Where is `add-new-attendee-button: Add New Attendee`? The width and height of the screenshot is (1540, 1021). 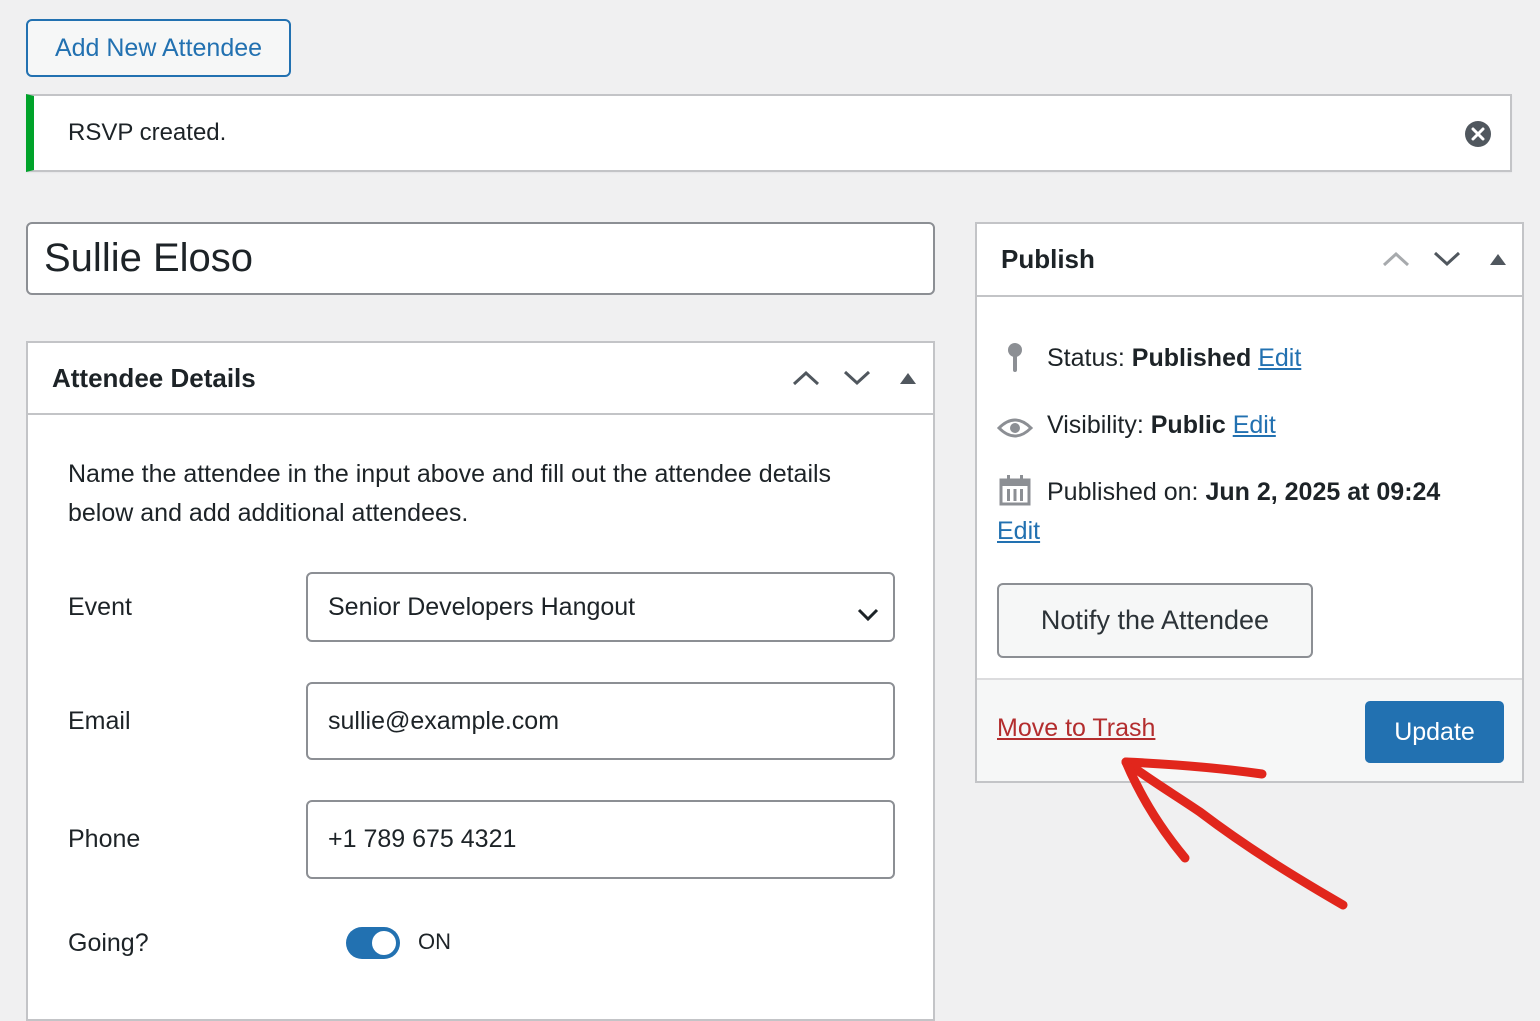 add-new-attendee-button: Add New Attendee is located at coordinates (158, 48).